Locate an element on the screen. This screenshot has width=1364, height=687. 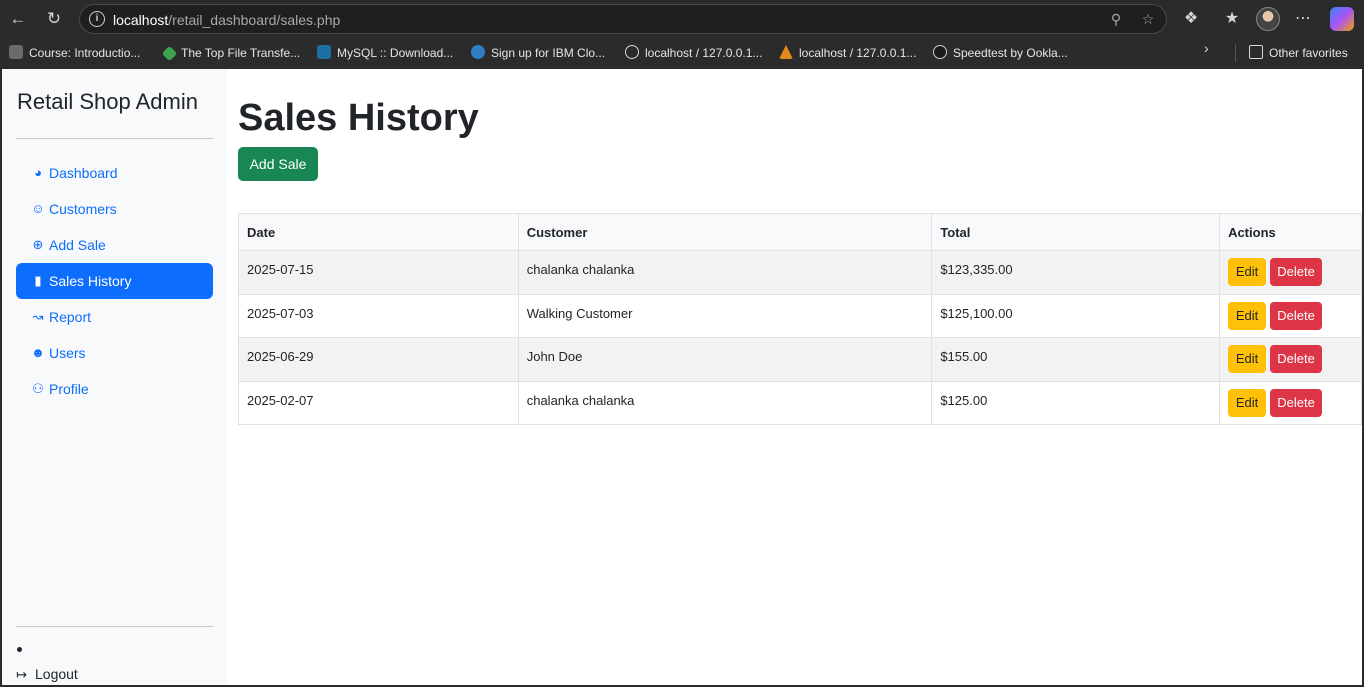
column-header-total: Total is located at coordinates (1076, 232).